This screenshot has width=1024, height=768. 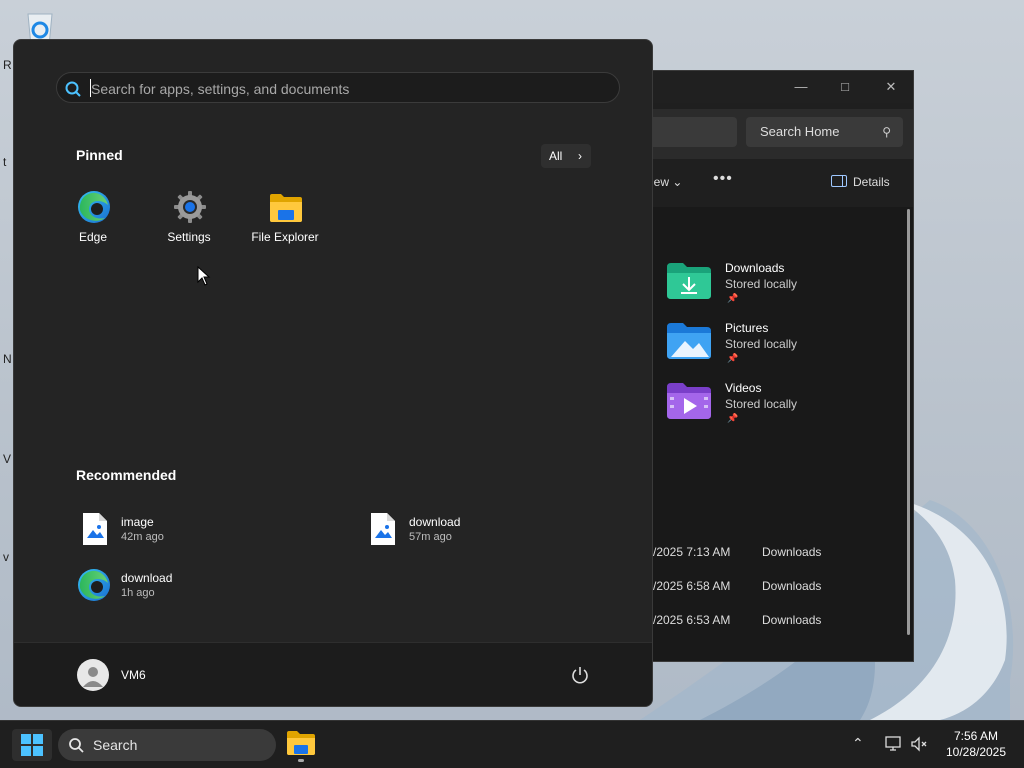 I want to click on quick-access-videos: Videos Stored locally 📌, so click(x=777, y=407).